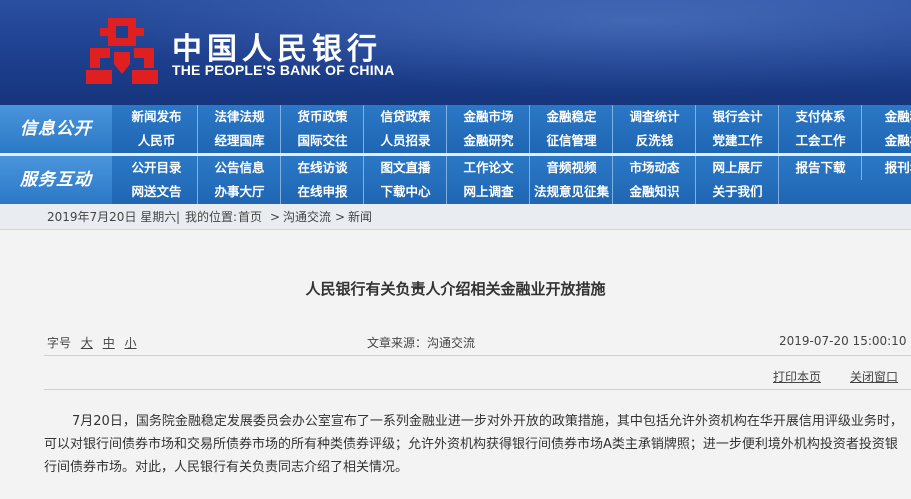 Image resolution: width=911 pixels, height=499 pixels. What do you see at coordinates (477, 355) in the screenshot?
I see `meta-divider` at bounding box center [477, 355].